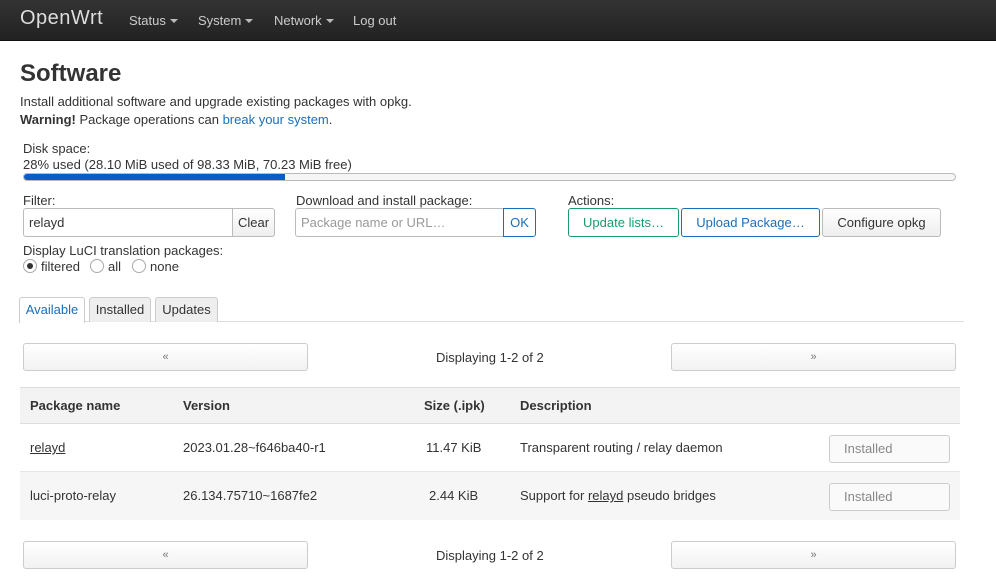  I want to click on radio-none-label: none, so click(164, 266).